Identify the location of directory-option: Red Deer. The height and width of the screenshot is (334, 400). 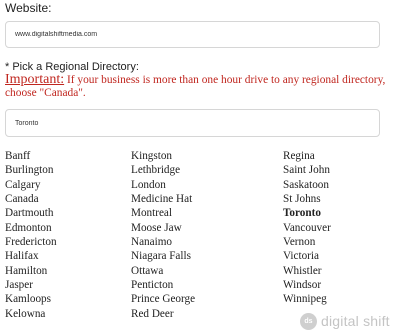
(163, 314).